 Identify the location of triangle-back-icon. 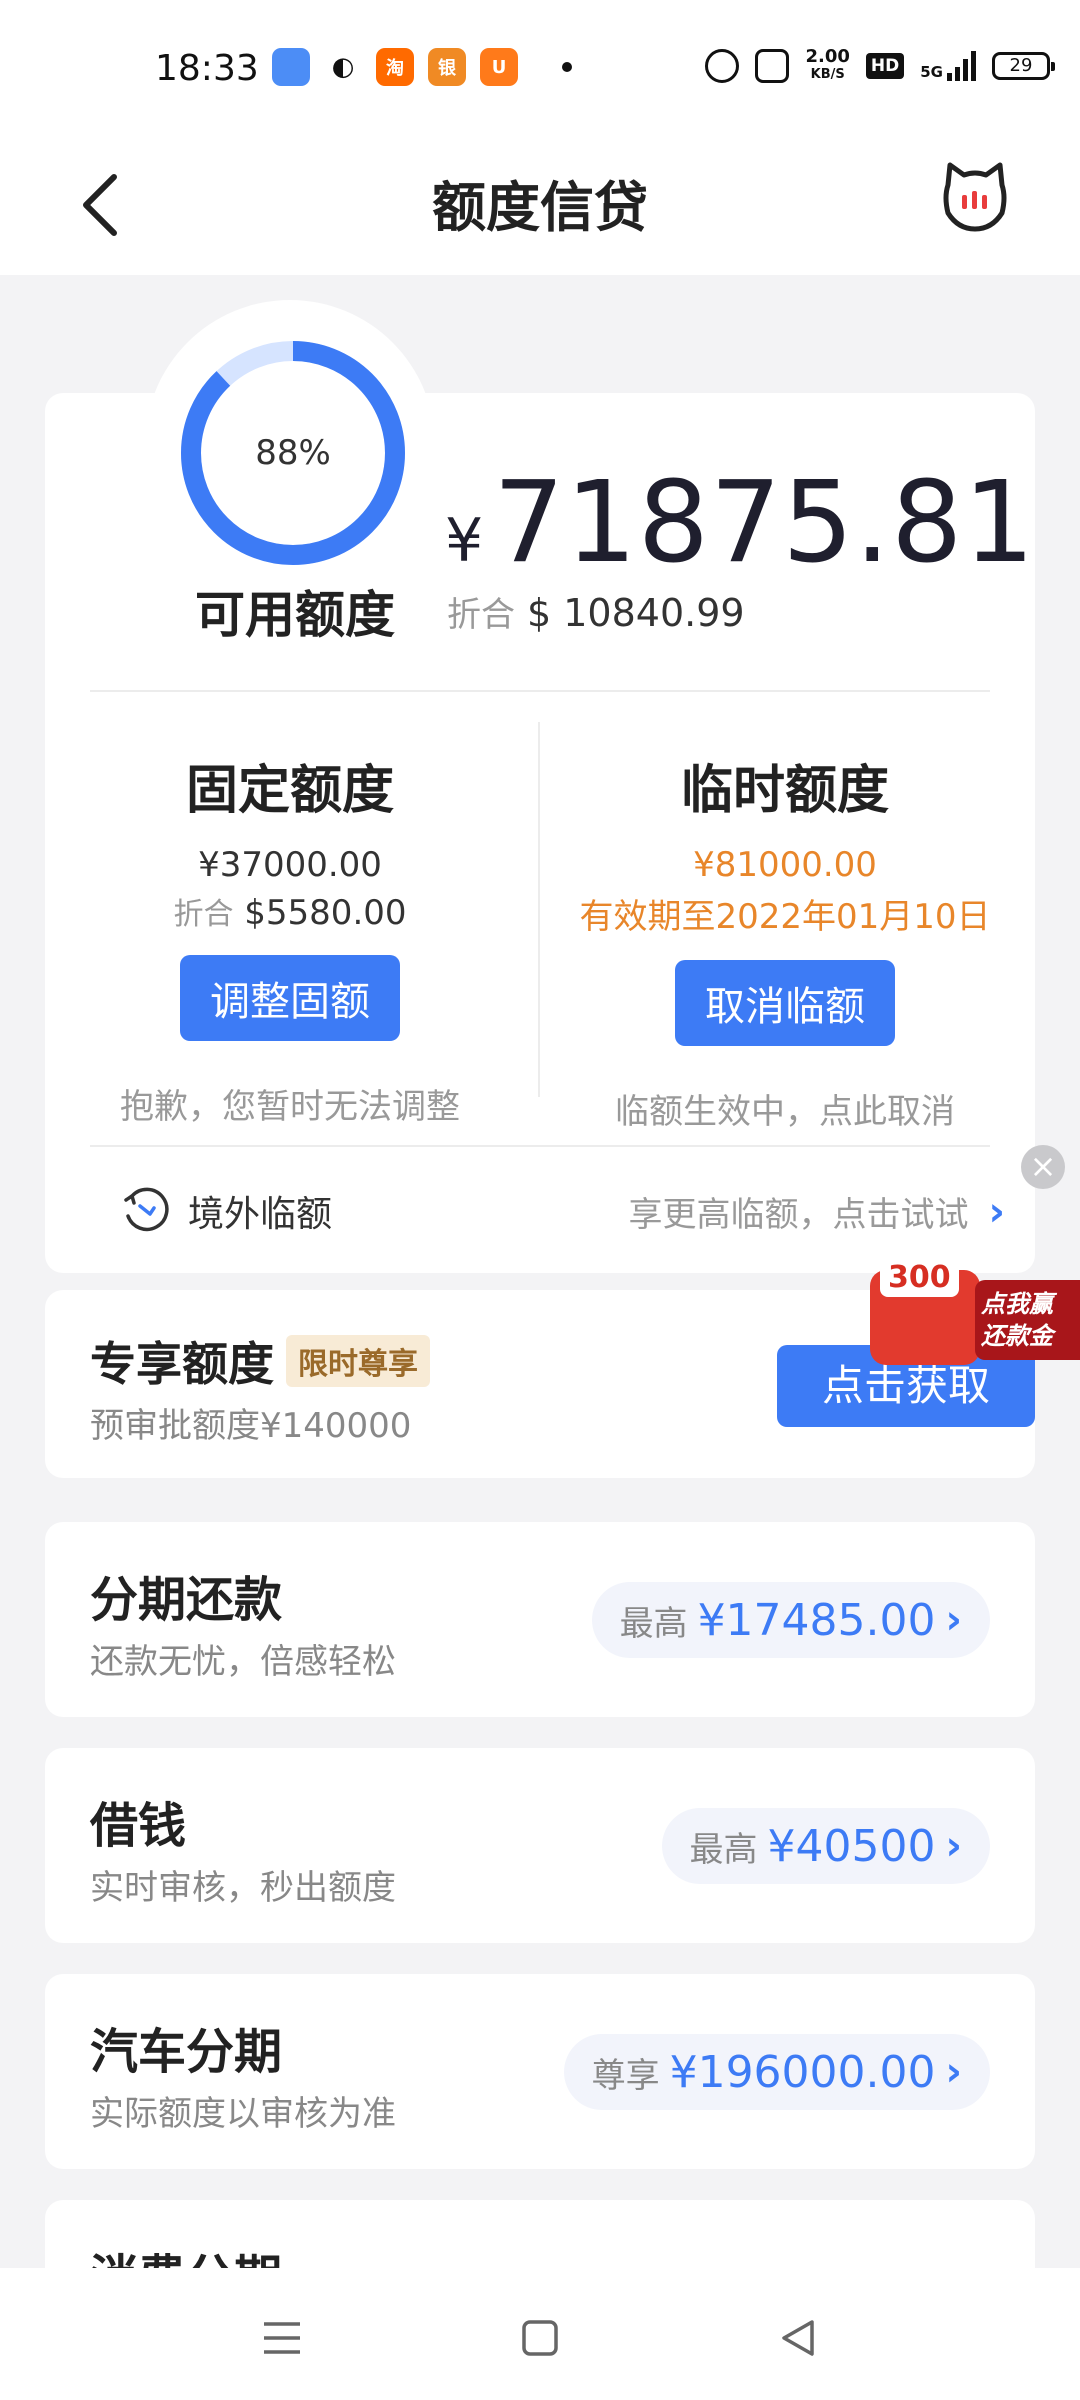
(798, 2338).